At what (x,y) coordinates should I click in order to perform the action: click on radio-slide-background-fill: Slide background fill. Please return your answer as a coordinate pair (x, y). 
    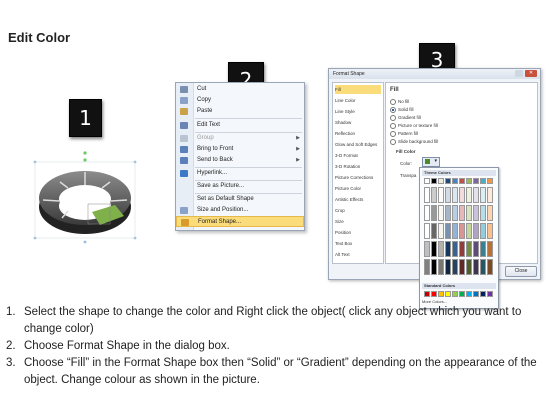
    Looking at the image, I should click on (414, 142).